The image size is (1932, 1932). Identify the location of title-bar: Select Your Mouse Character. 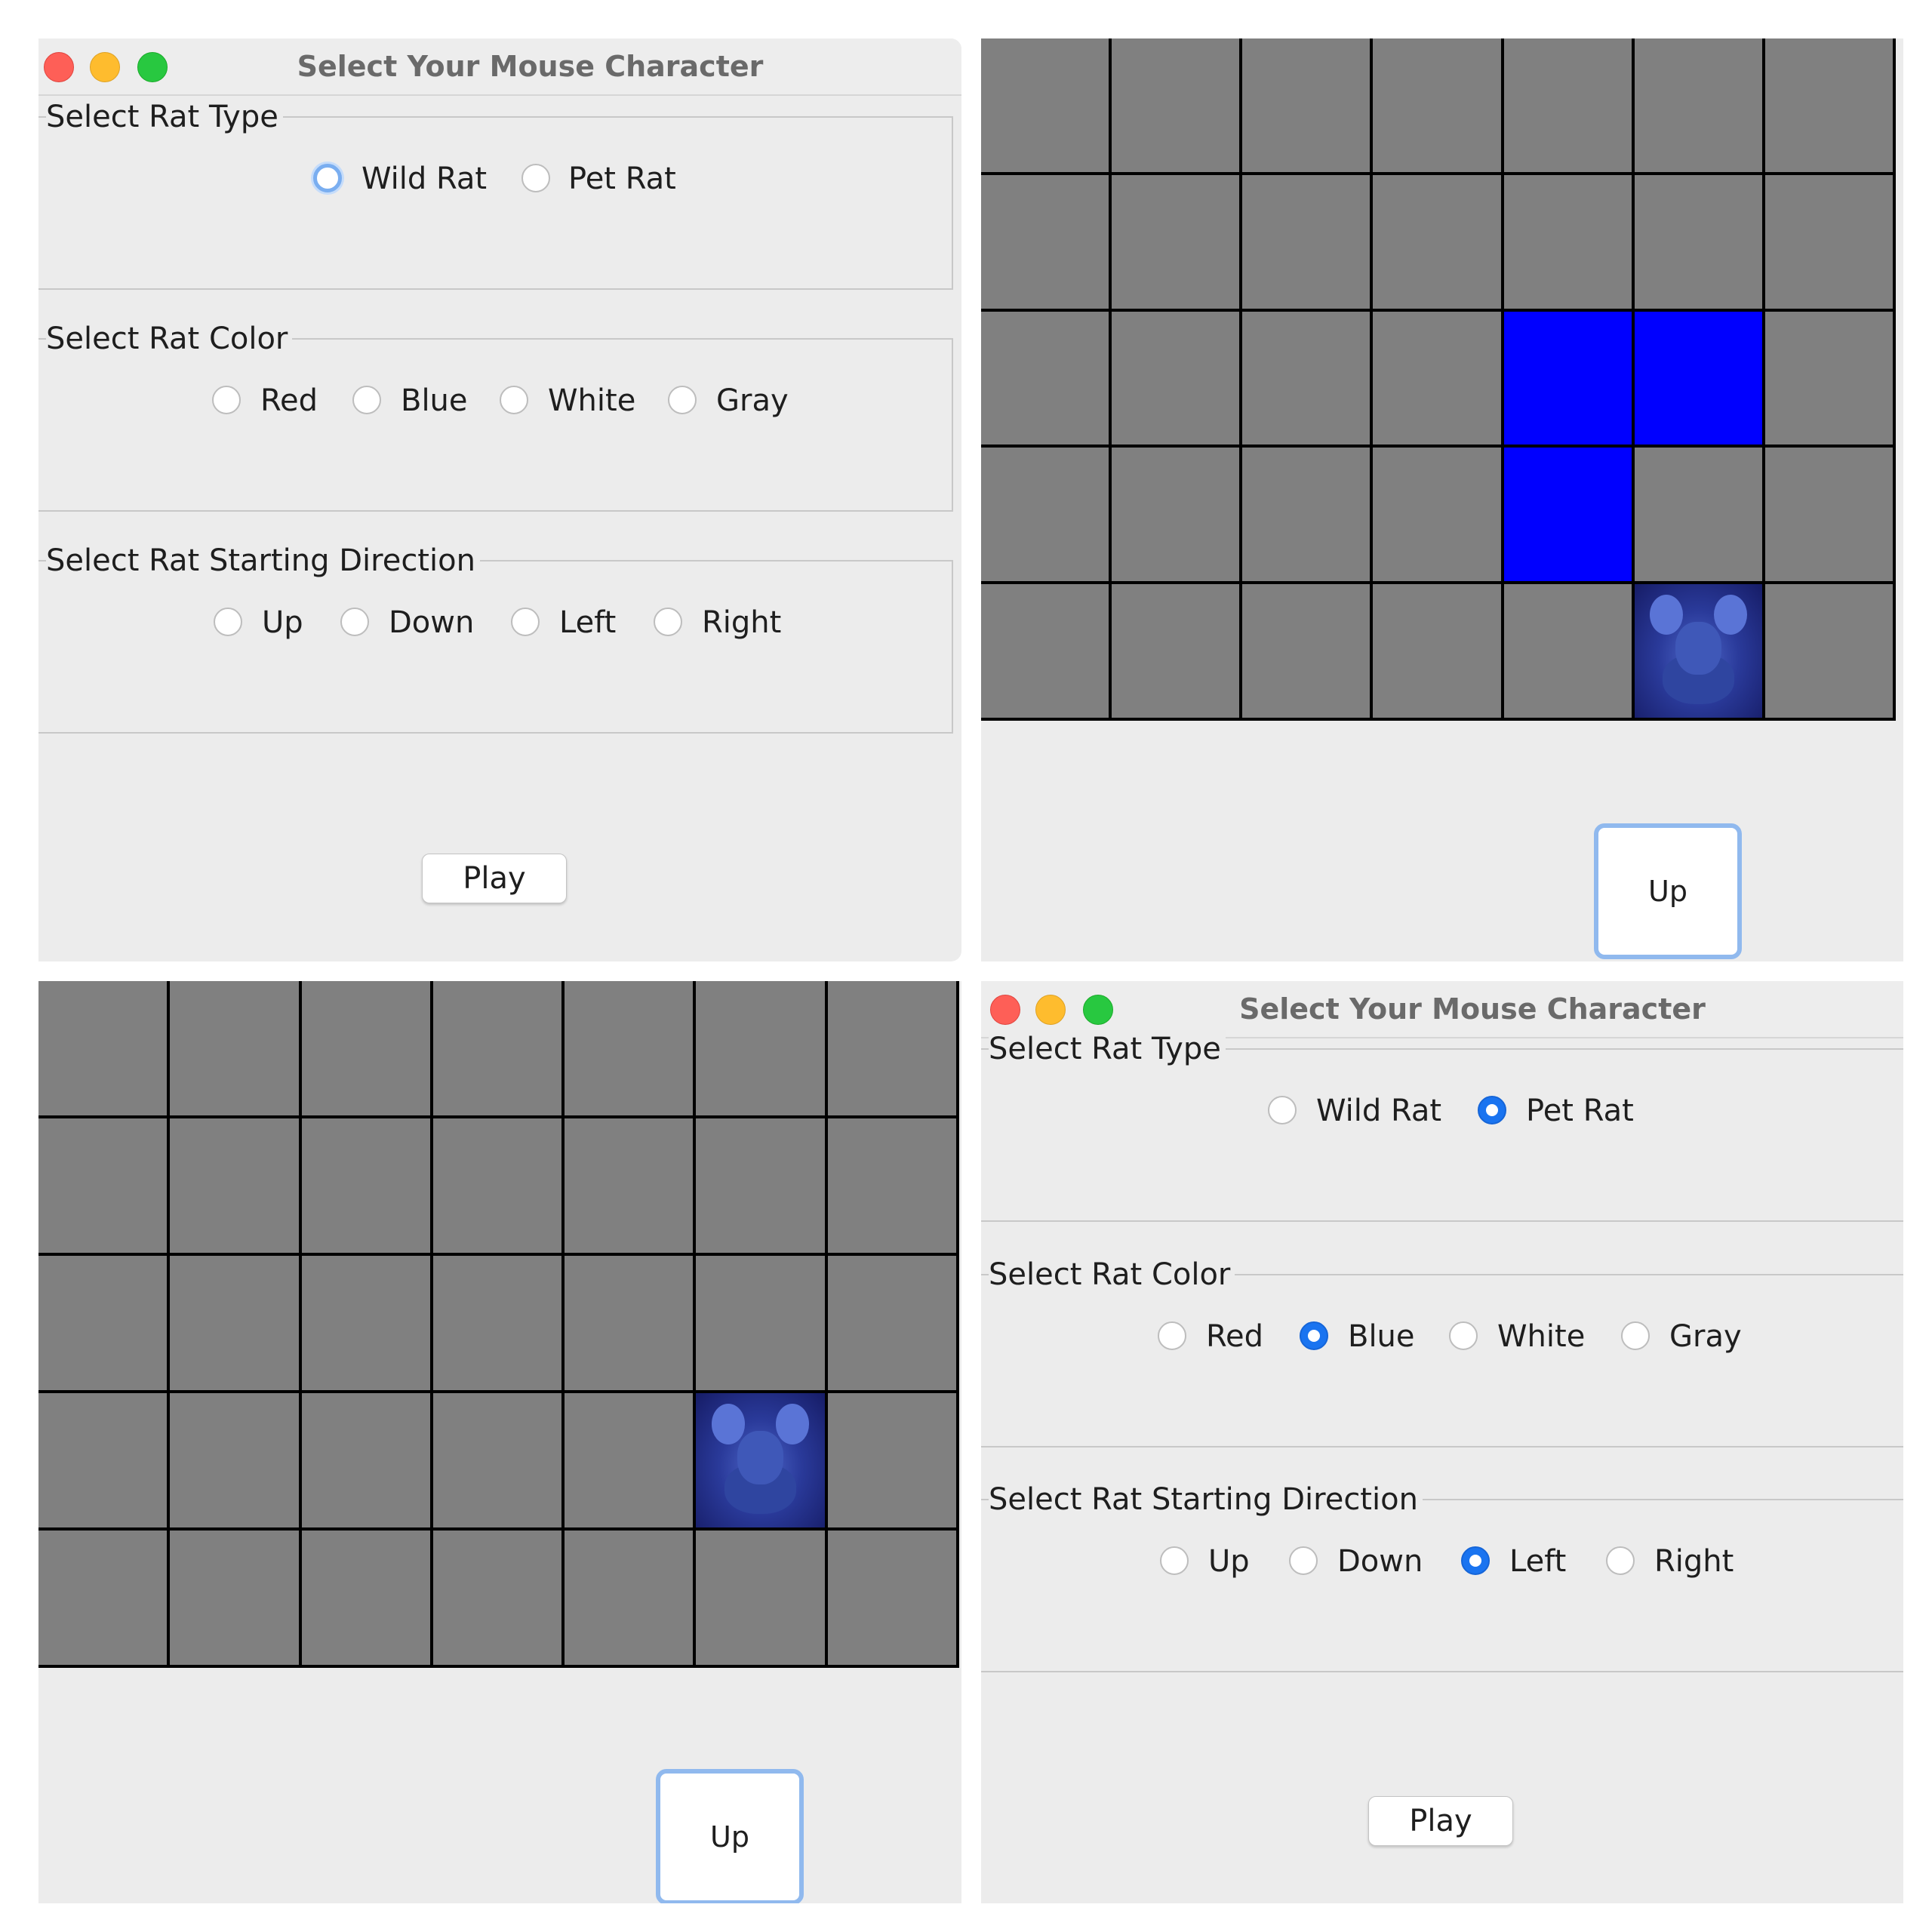
(499, 67).